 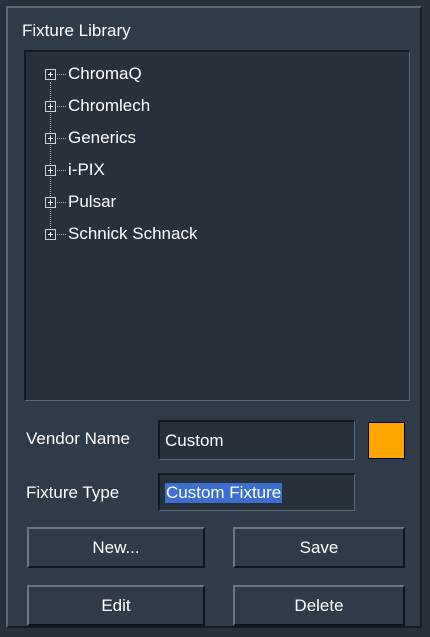 I want to click on delete-button: Delete, so click(x=319, y=605).